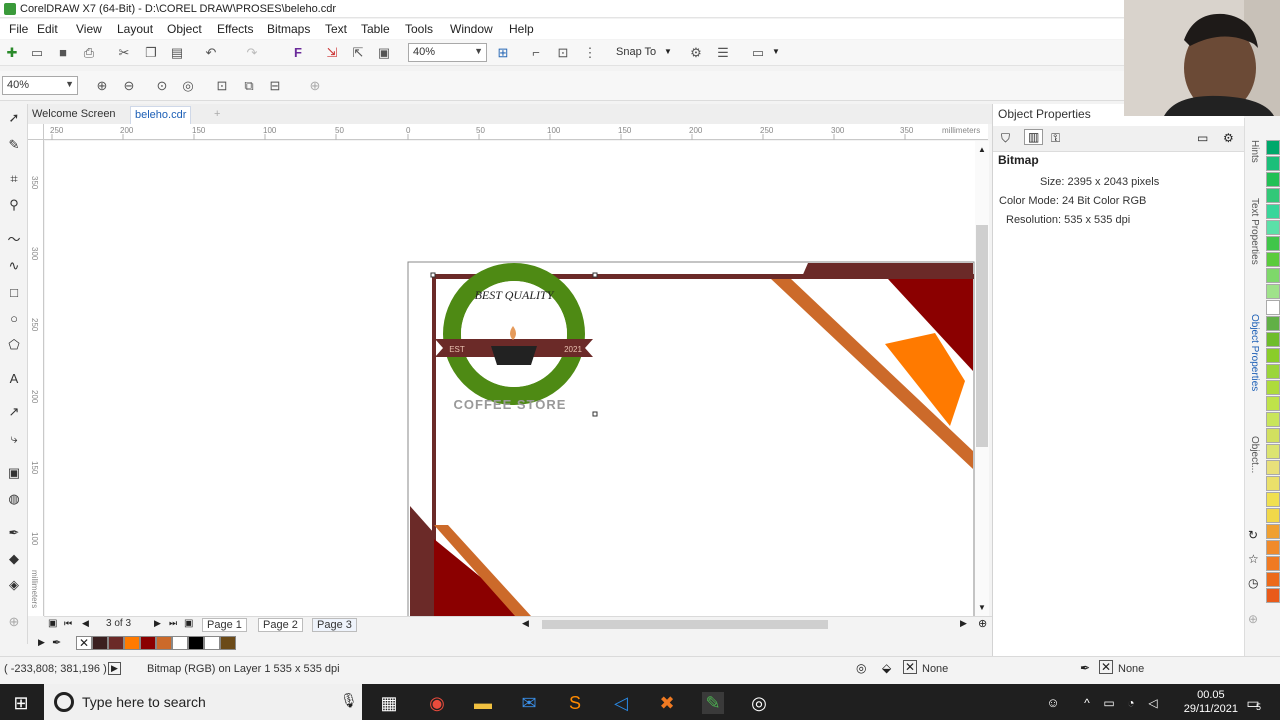  I want to click on zoom-level-combo: 40% ▼, so click(447, 52).